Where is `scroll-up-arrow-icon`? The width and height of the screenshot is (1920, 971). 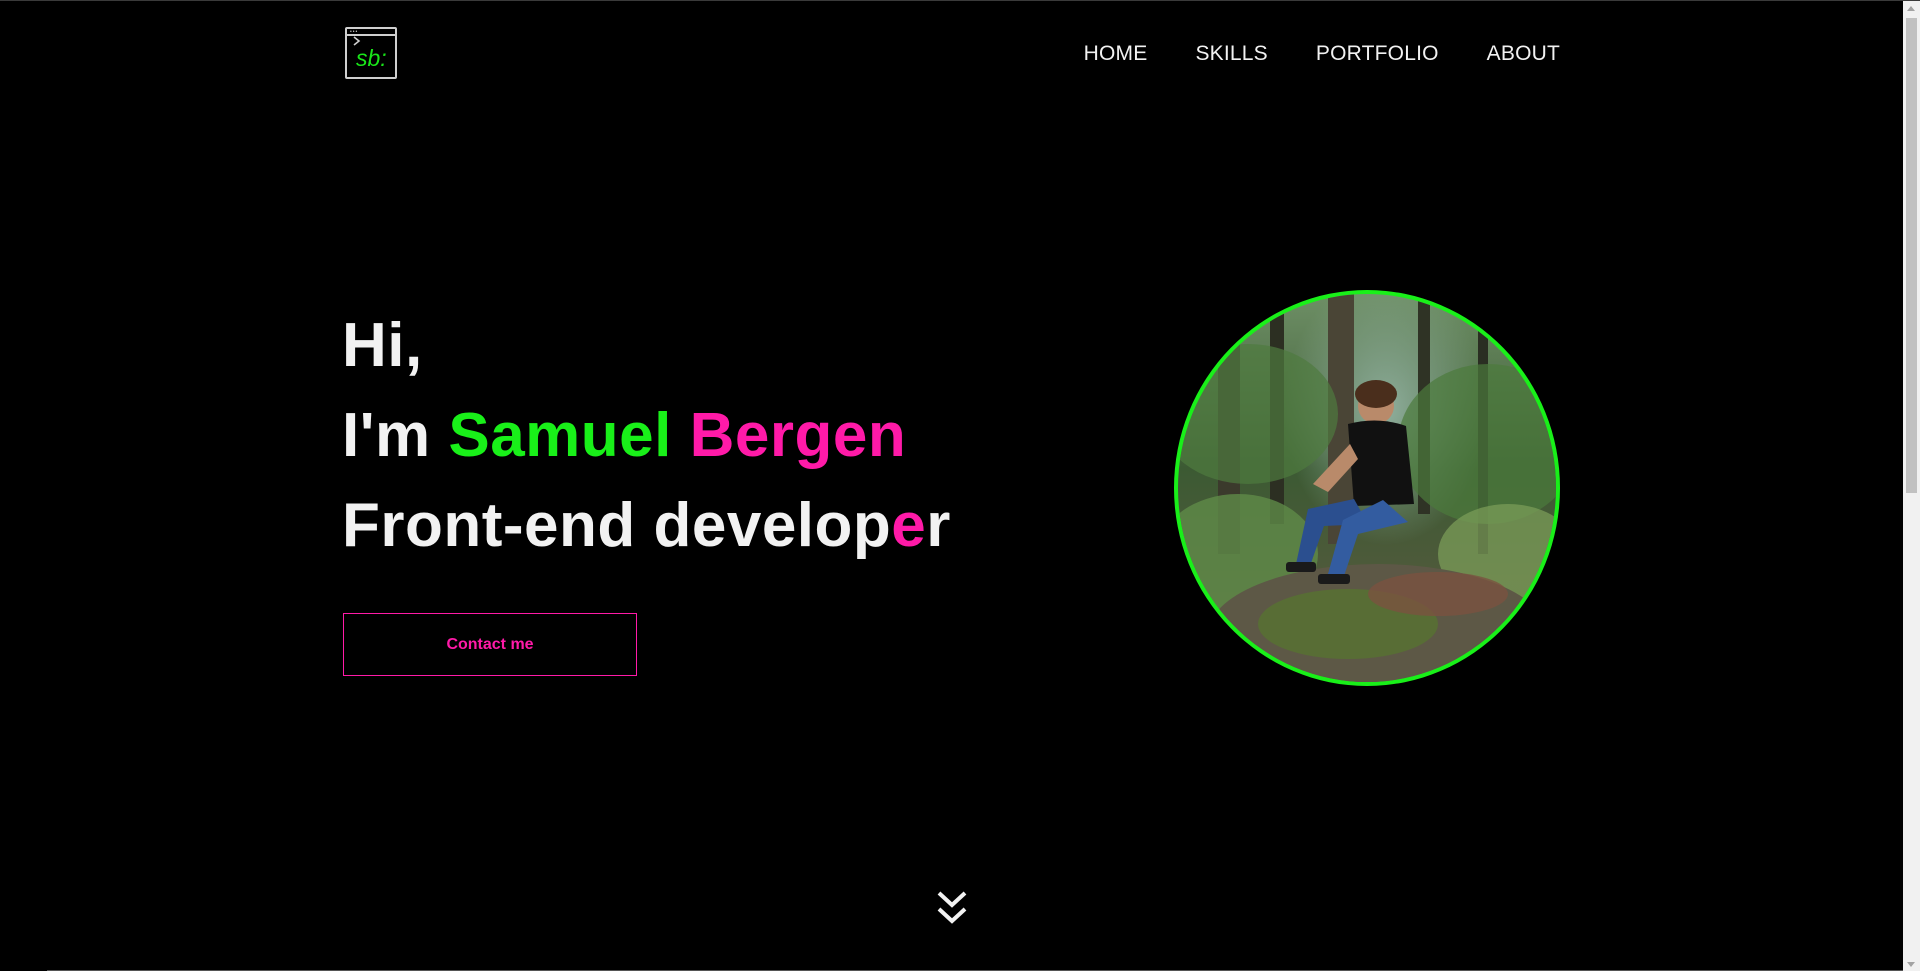 scroll-up-arrow-icon is located at coordinates (1911, 8).